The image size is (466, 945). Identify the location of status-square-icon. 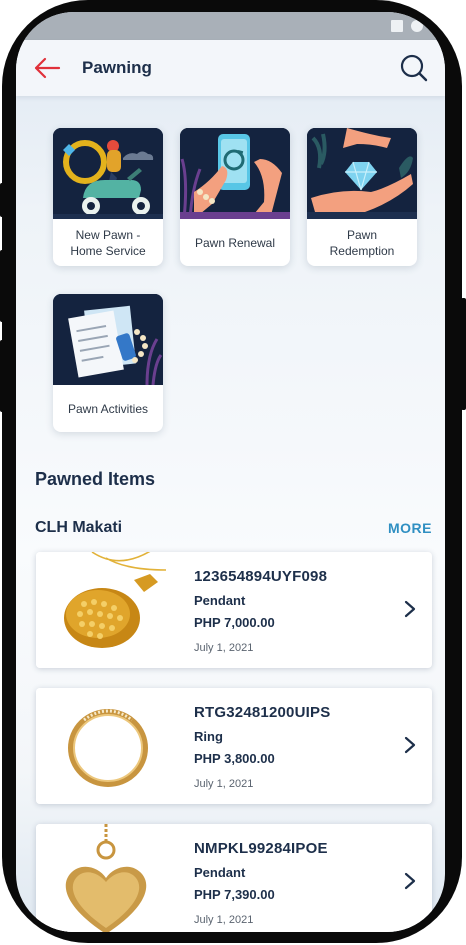
(397, 26).